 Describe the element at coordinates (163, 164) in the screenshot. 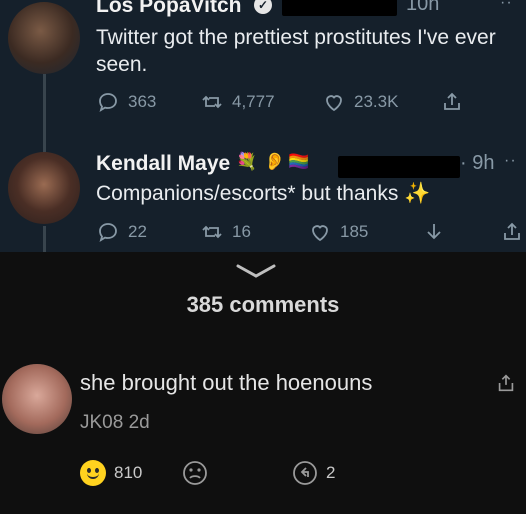

I see `tweet-author-name: Kendall Maye` at that location.